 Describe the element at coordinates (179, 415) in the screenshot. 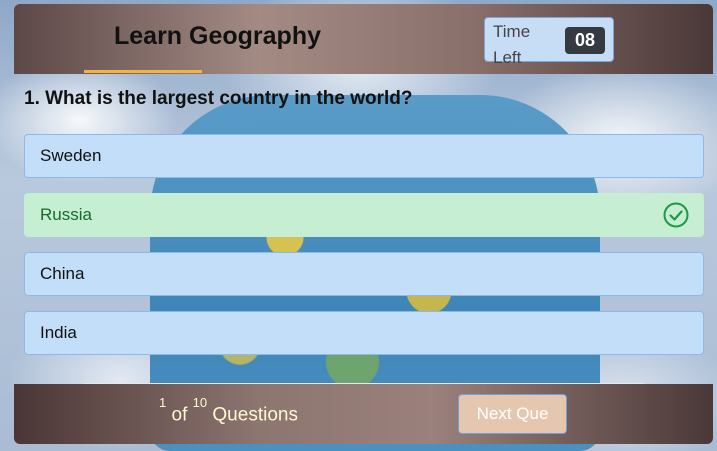

I see `counter-of: of` at that location.